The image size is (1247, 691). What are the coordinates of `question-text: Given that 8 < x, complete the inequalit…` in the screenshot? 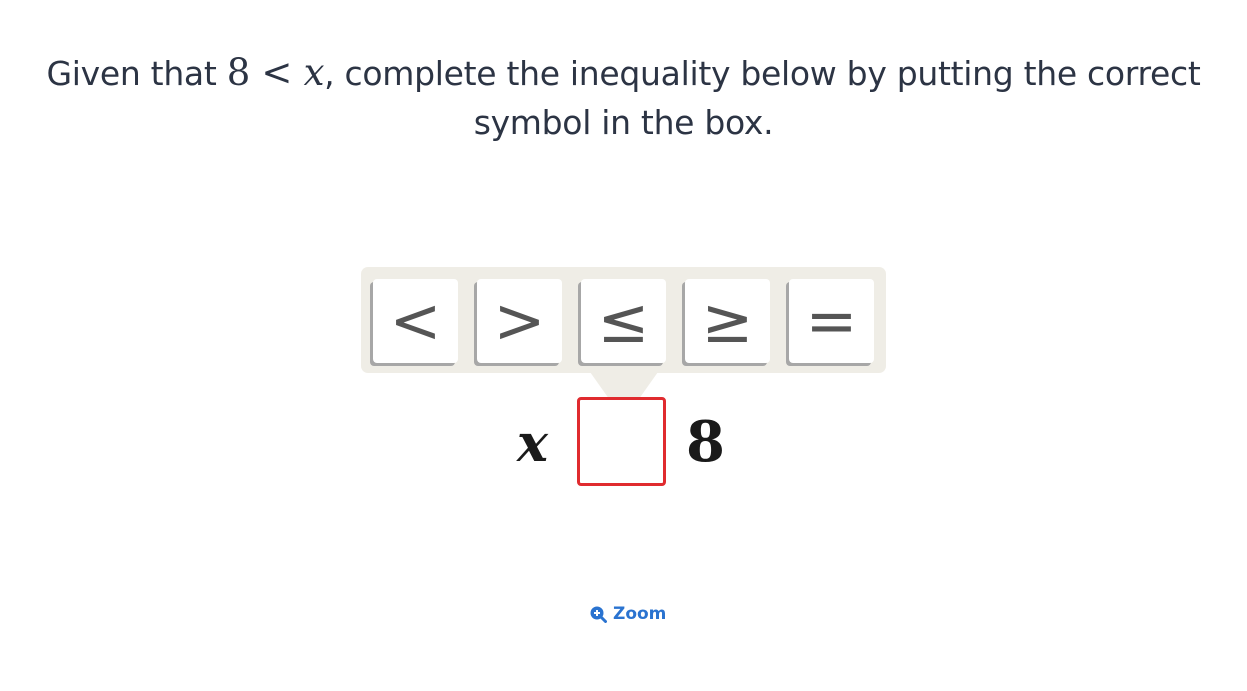 It's located at (623, 97).